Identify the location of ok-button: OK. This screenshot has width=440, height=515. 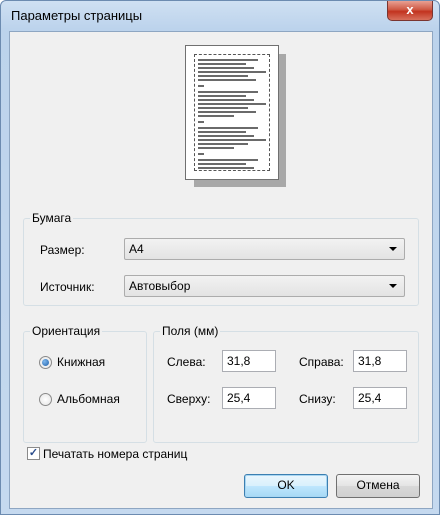
(286, 486).